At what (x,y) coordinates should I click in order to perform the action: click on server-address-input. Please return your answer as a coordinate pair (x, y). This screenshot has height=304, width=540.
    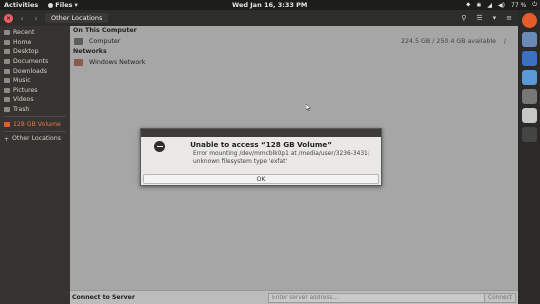
    Looking at the image, I should click on (379, 298).